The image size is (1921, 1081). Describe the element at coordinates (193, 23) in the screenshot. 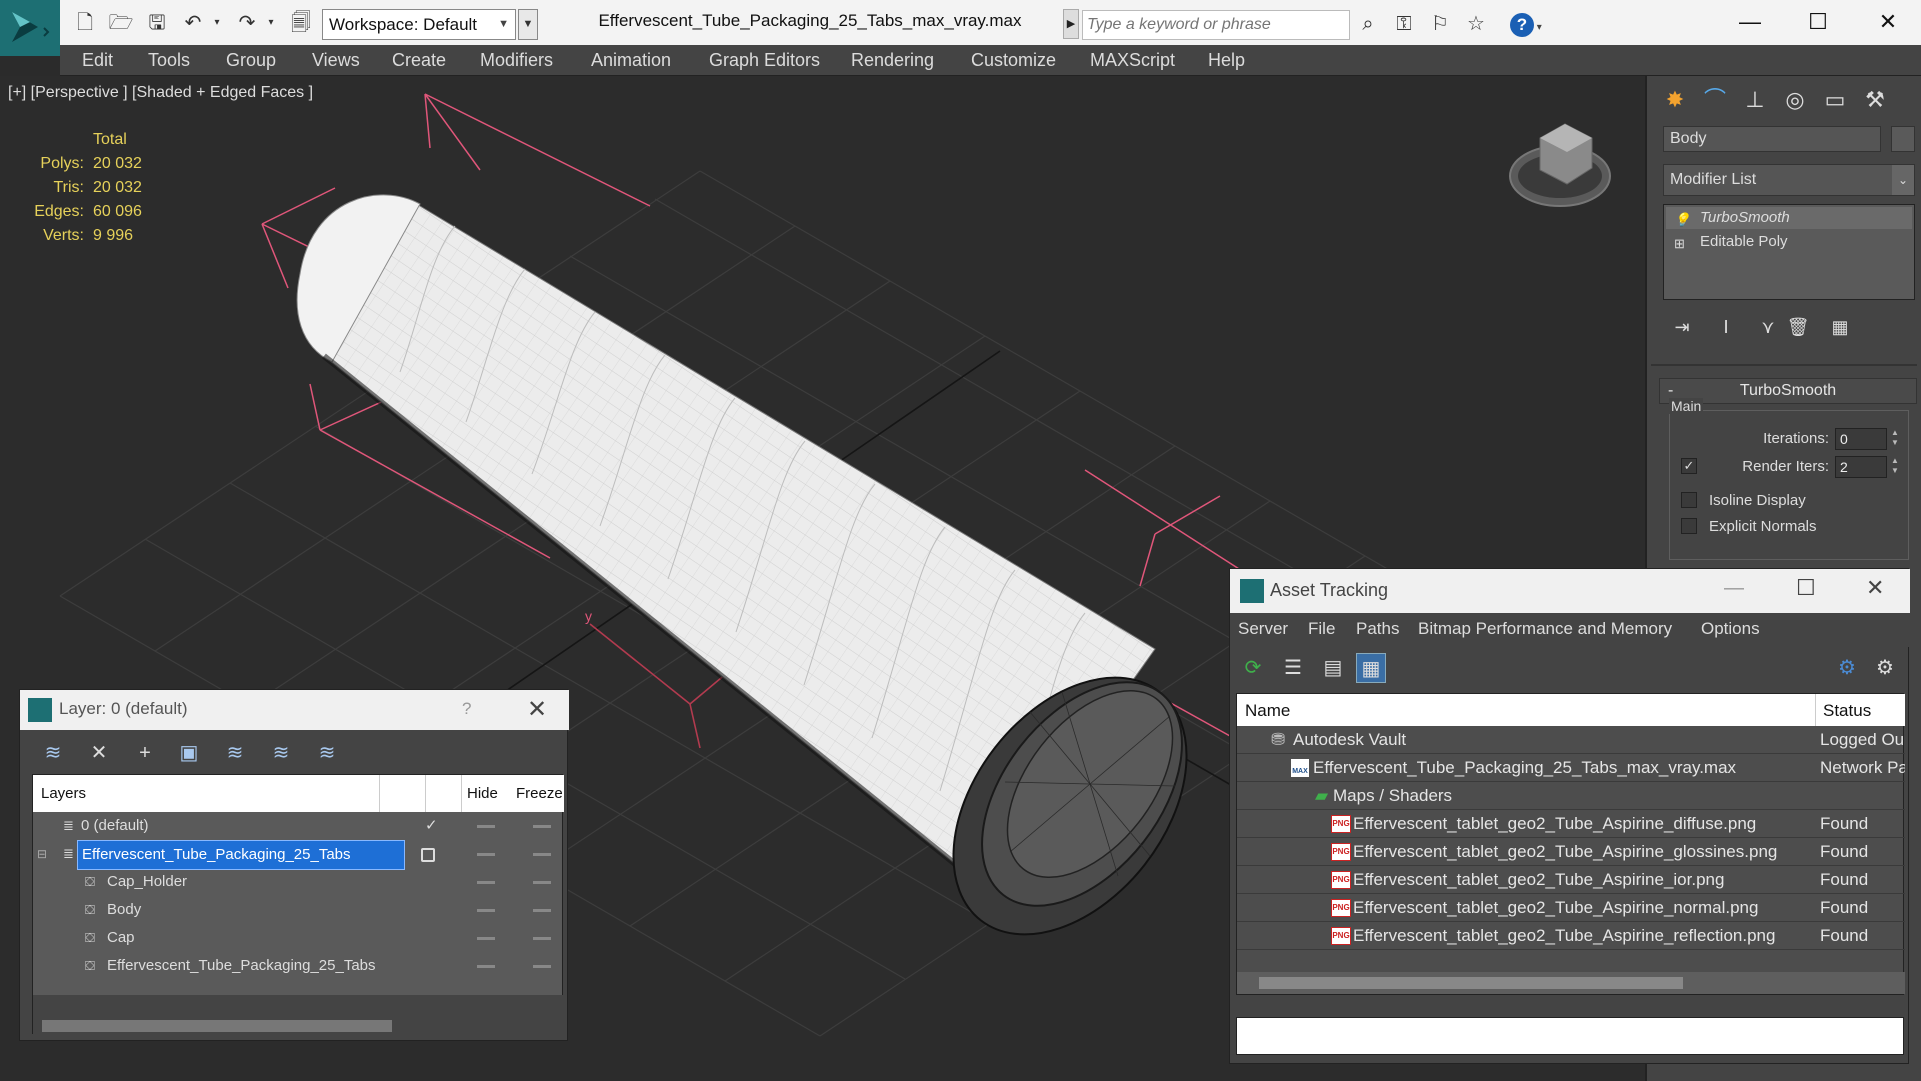

I see `undo-icon: ↶` at that location.